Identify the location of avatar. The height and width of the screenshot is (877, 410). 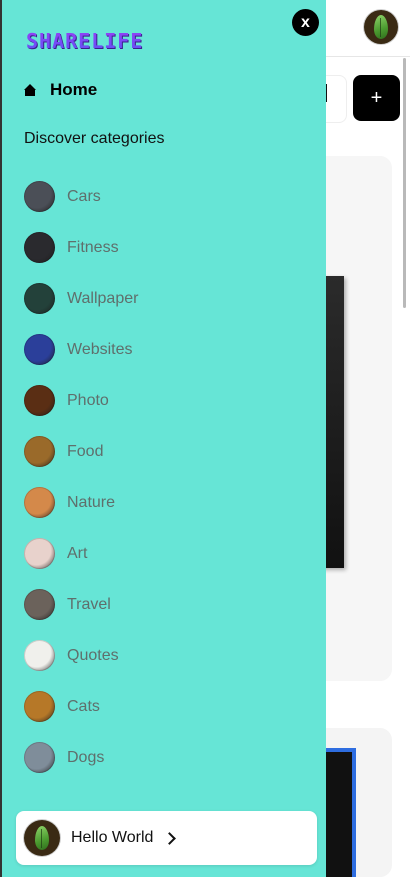
(42, 838).